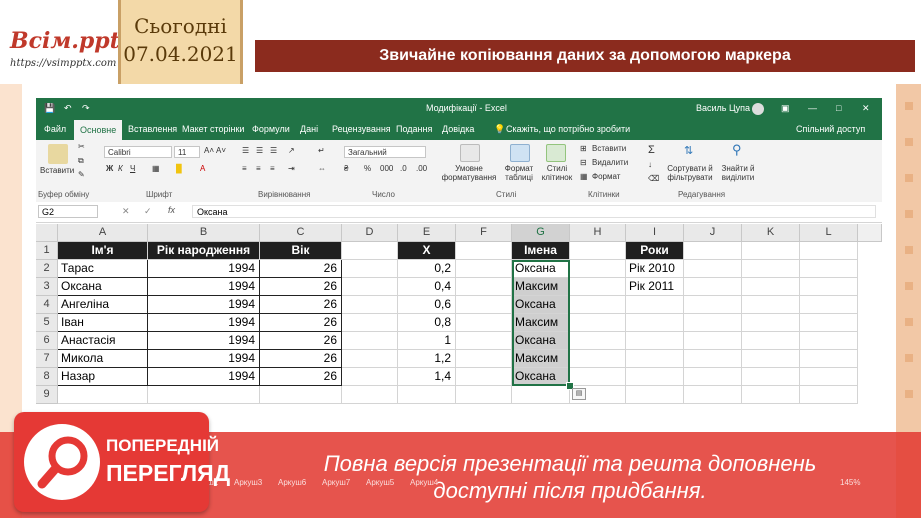 The image size is (921, 518). Describe the element at coordinates (609, 148) in the screenshot. I see `insert-cells-button: Вставити` at that location.